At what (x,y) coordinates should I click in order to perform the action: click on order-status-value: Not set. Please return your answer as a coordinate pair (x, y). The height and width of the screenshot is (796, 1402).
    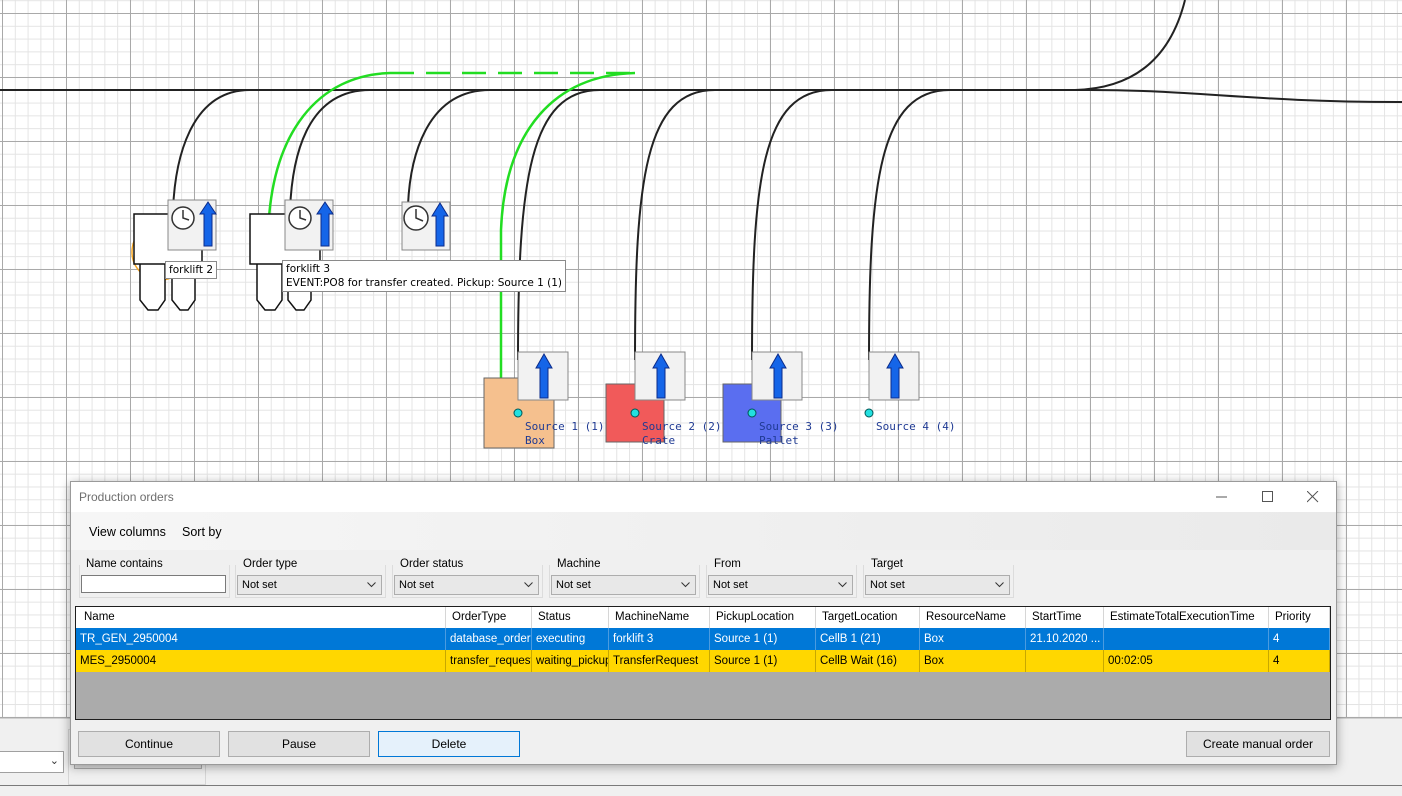
    Looking at the image, I should click on (416, 585).